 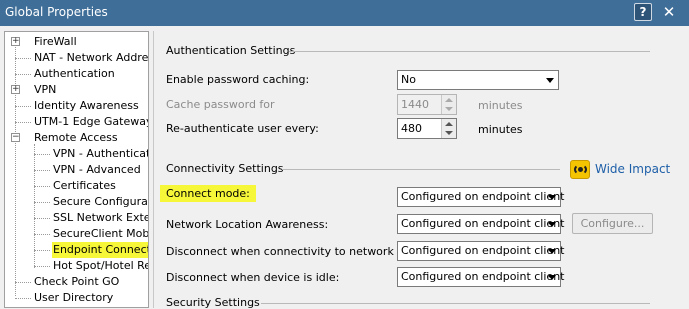 I want to click on tree-item-label: Certificates, so click(x=84, y=185).